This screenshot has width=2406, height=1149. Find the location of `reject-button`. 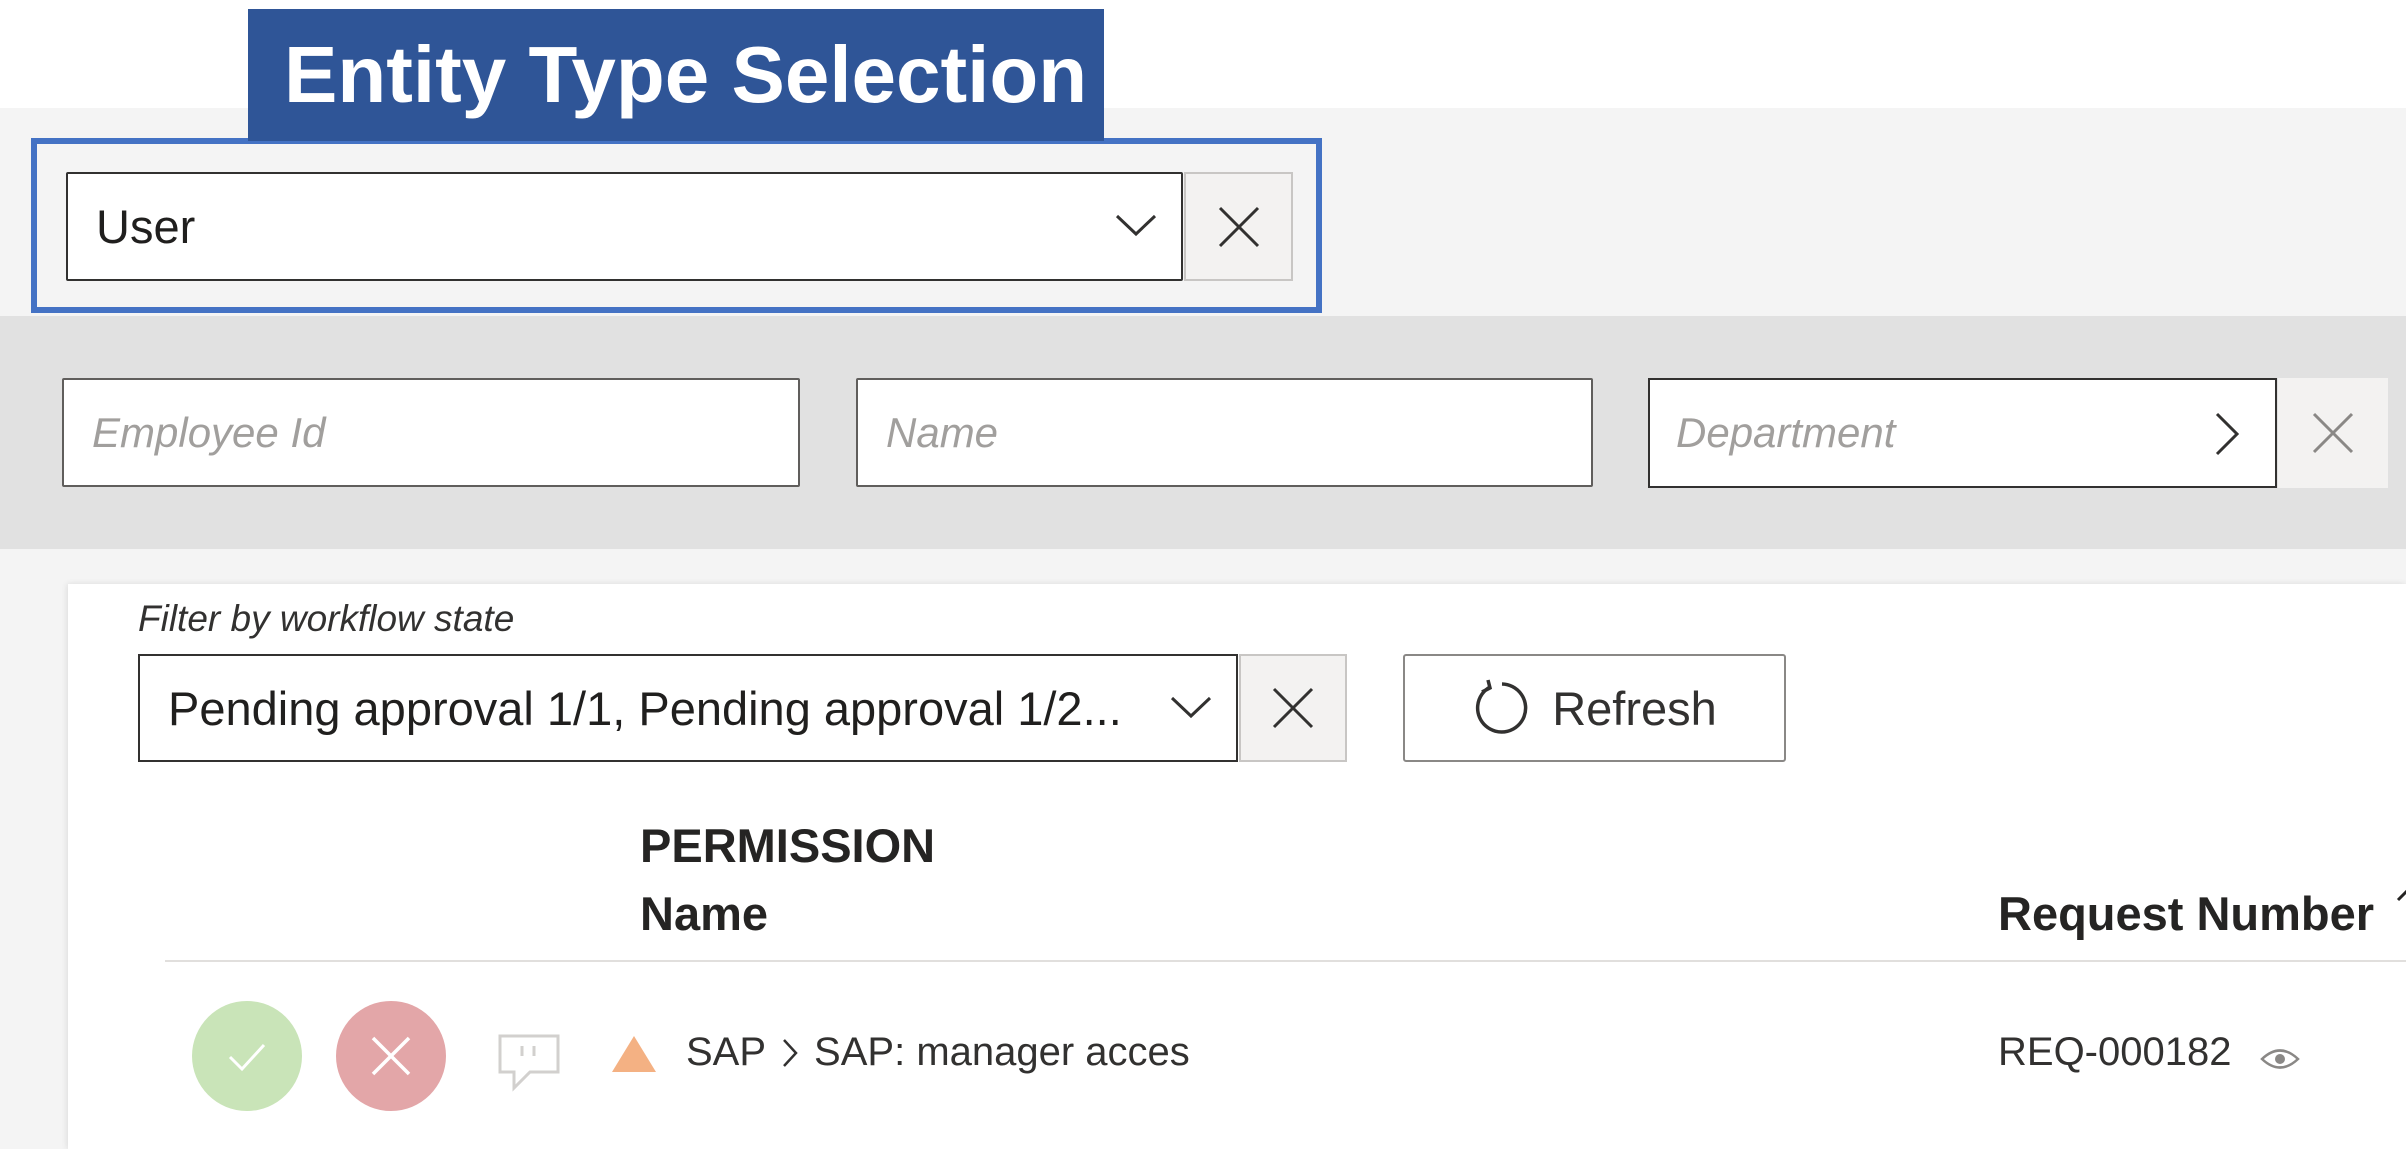

reject-button is located at coordinates (391, 1056).